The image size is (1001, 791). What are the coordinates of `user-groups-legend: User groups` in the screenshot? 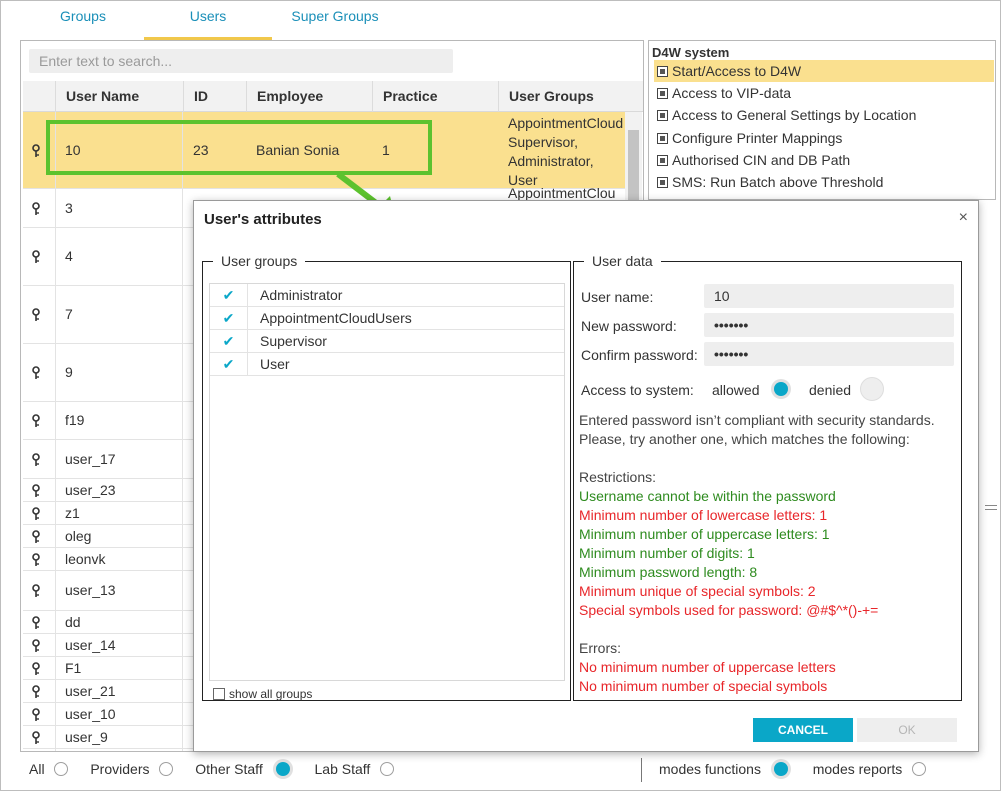 It's located at (259, 261).